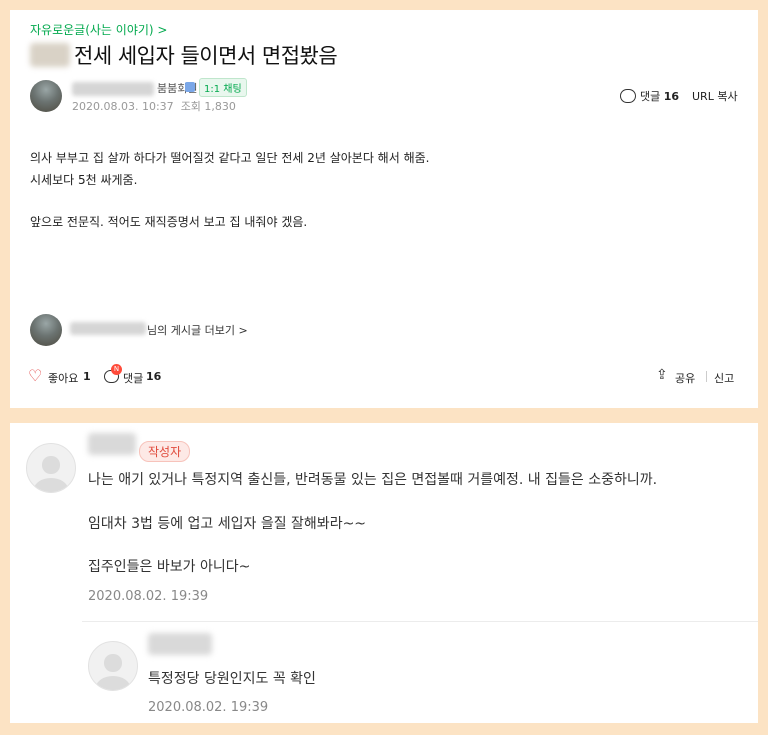  Describe the element at coordinates (46, 330) in the screenshot. I see `more-posts-avatar` at that location.